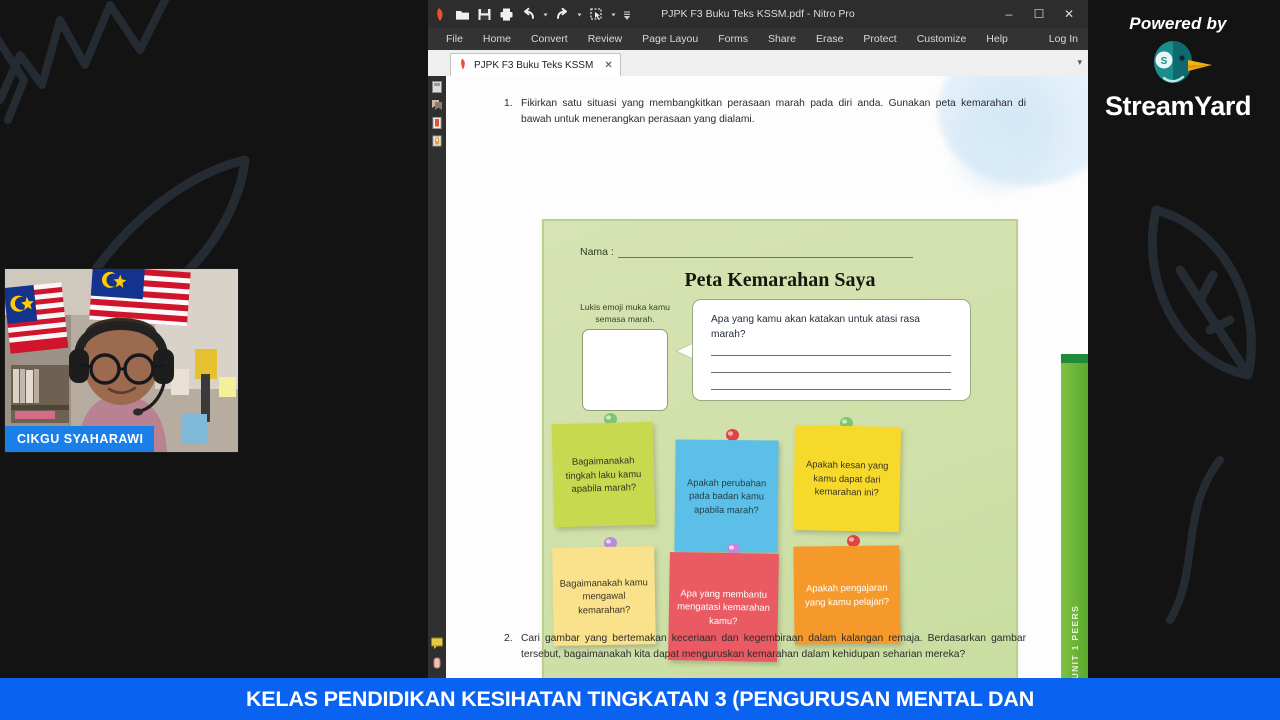  Describe the element at coordinates (84, 62) in the screenshot. I see `background-doodle-left-top` at that location.